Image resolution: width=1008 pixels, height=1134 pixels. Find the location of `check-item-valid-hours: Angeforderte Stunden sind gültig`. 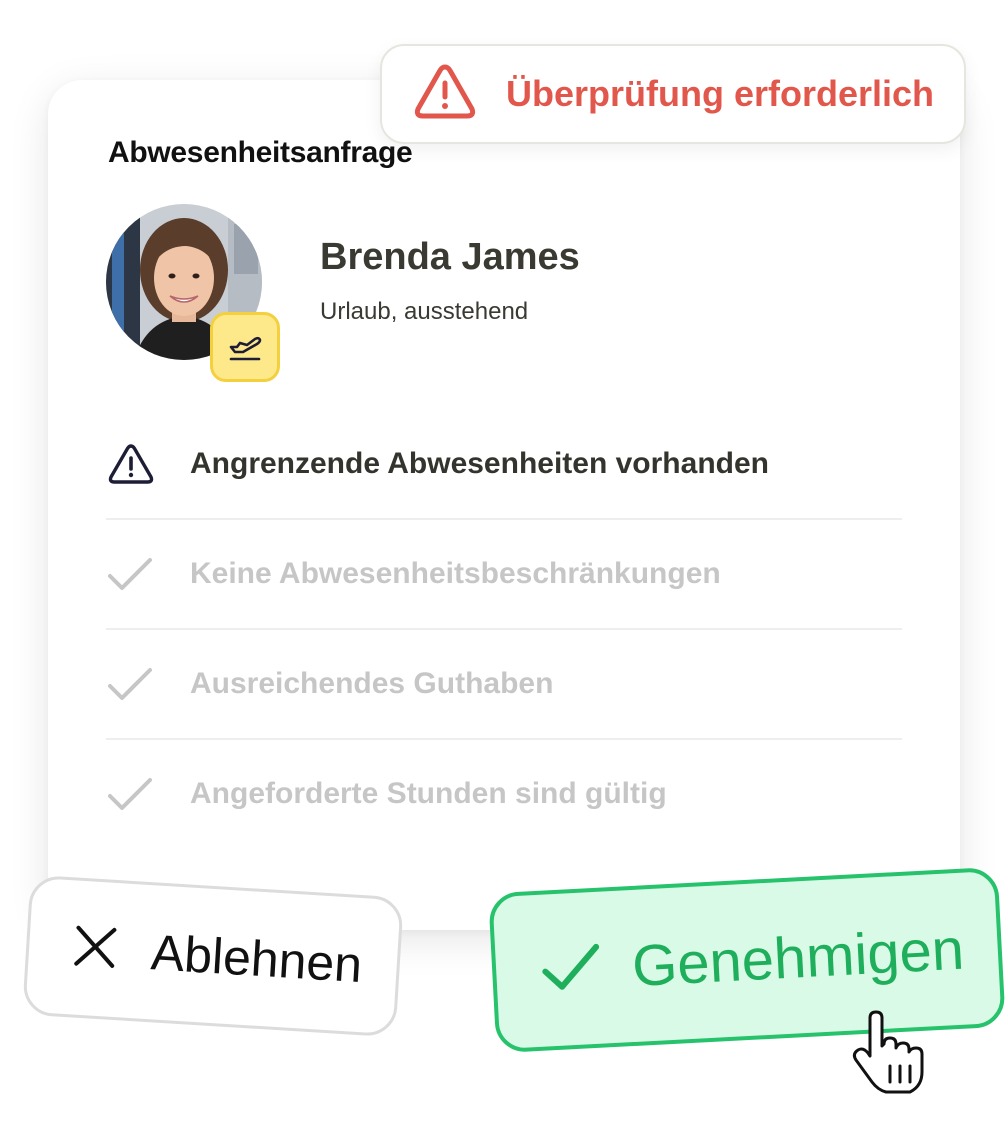

check-item-valid-hours: Angeforderte Stunden sind gültig is located at coordinates (504, 794).